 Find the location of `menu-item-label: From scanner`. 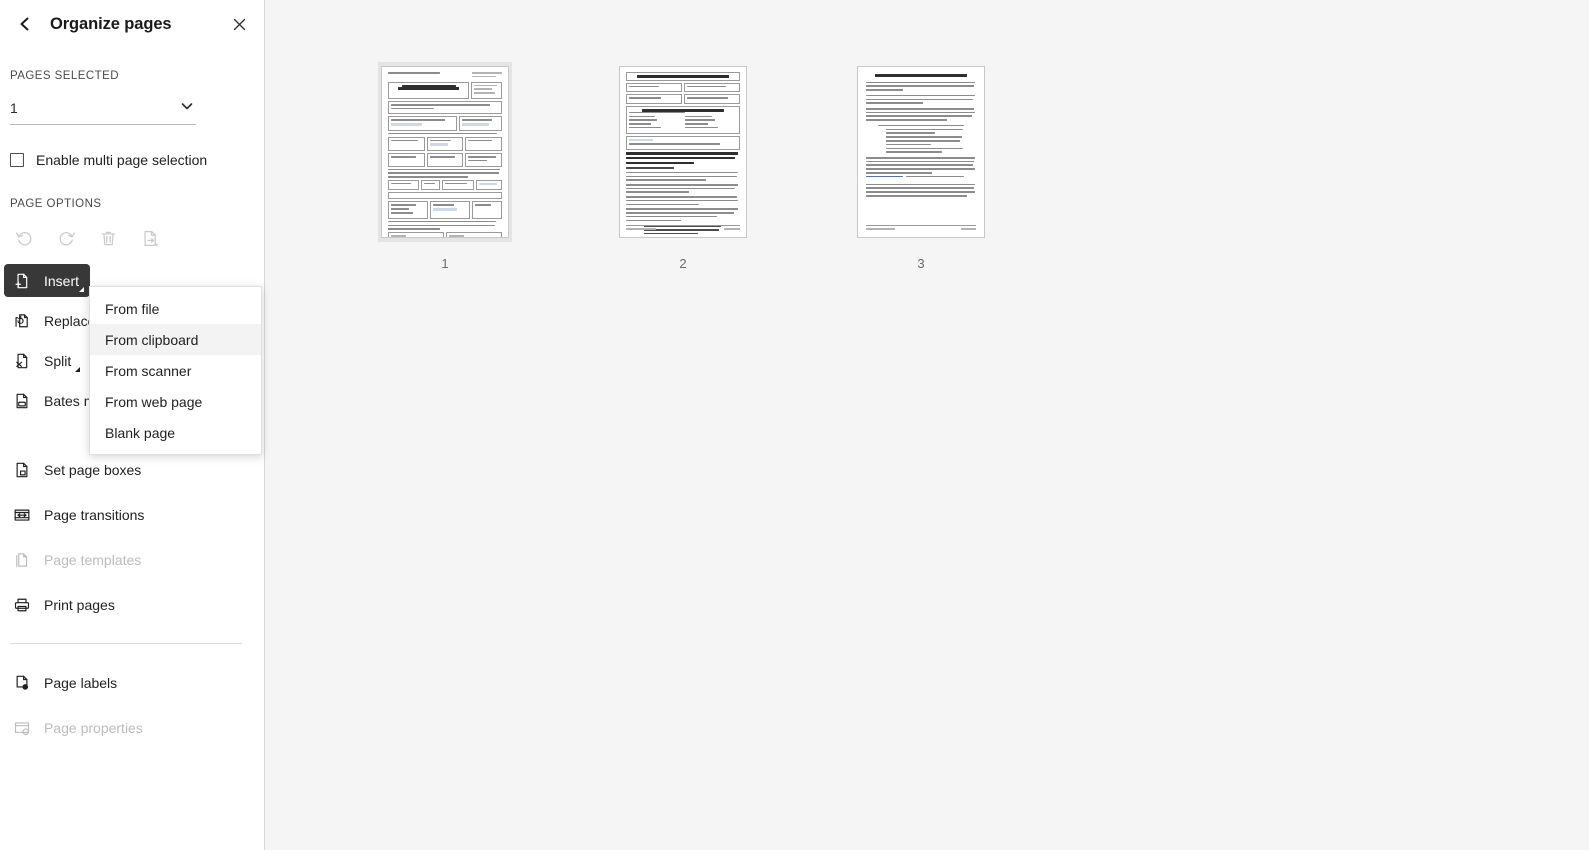

menu-item-label: From scanner is located at coordinates (148, 370).